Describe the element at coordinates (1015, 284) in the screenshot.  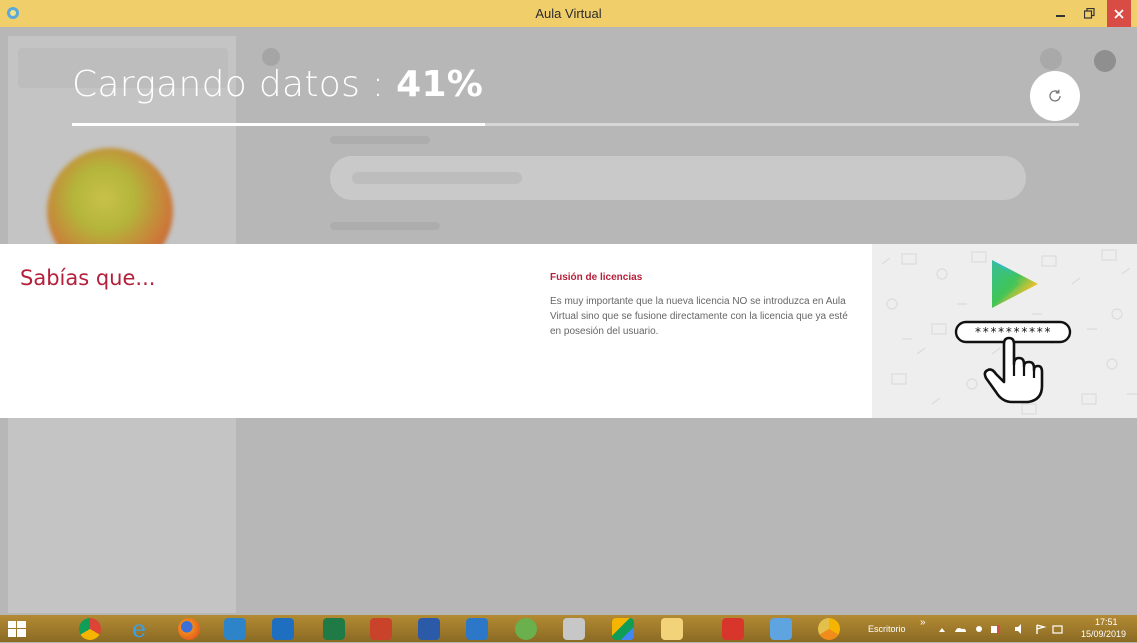
I see `play-store-icon` at that location.